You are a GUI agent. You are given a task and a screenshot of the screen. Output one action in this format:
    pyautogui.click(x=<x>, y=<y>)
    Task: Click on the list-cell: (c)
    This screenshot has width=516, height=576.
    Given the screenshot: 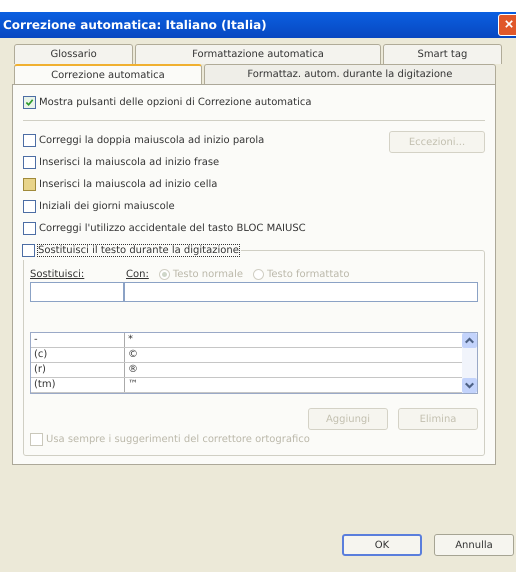 What is the action you would take?
    pyautogui.click(x=78, y=355)
    